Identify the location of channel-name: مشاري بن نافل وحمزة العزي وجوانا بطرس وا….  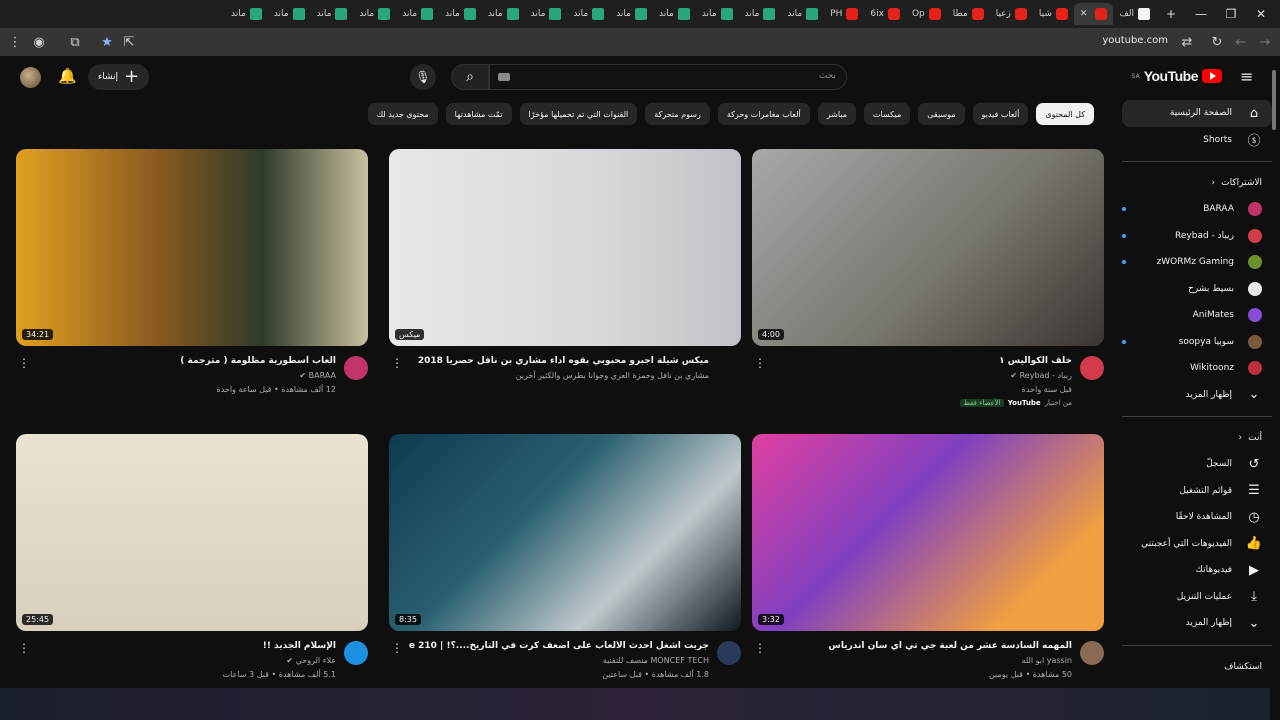
(612, 375).